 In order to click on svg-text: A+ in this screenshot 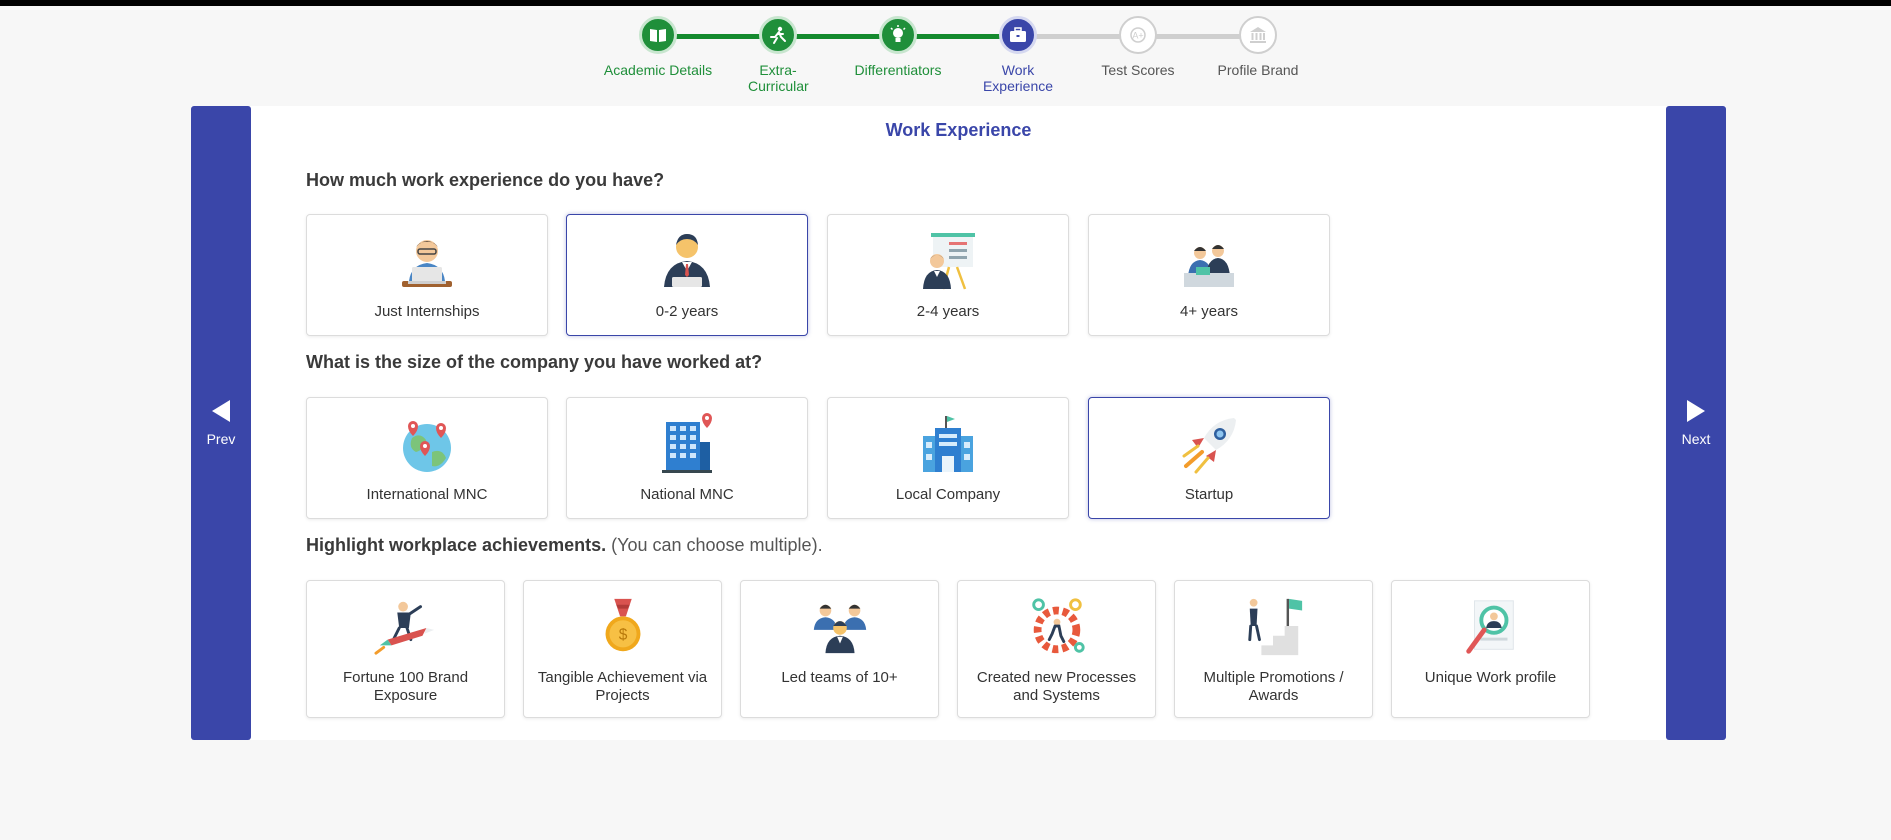, I will do `click(1137, 36)`.